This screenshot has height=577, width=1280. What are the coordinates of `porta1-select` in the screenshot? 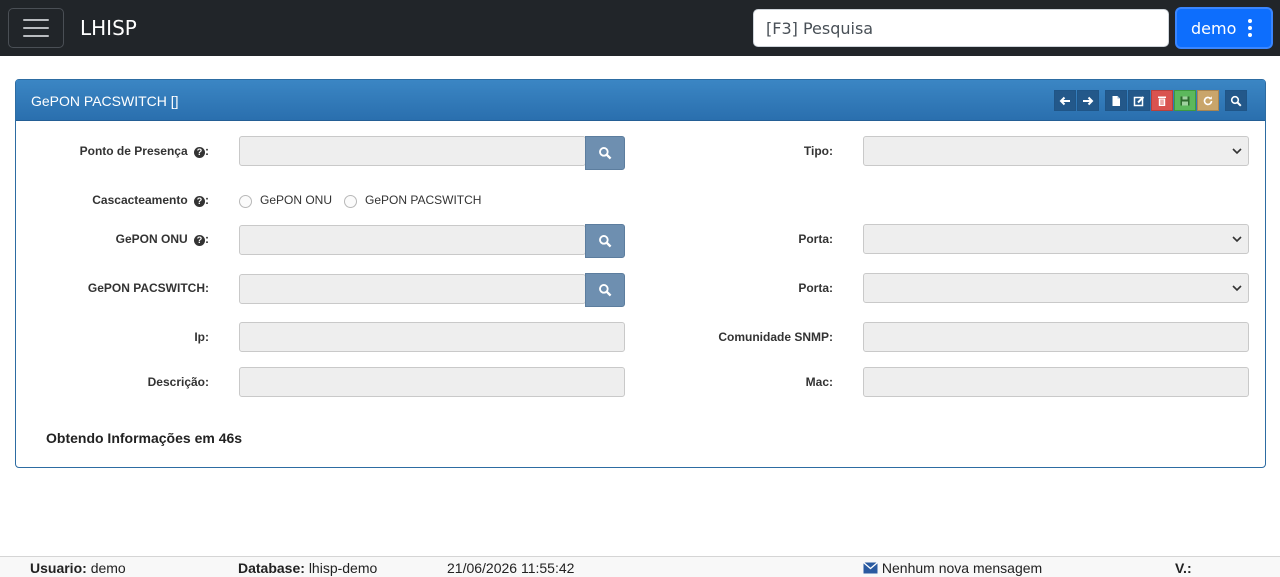 It's located at (1056, 239).